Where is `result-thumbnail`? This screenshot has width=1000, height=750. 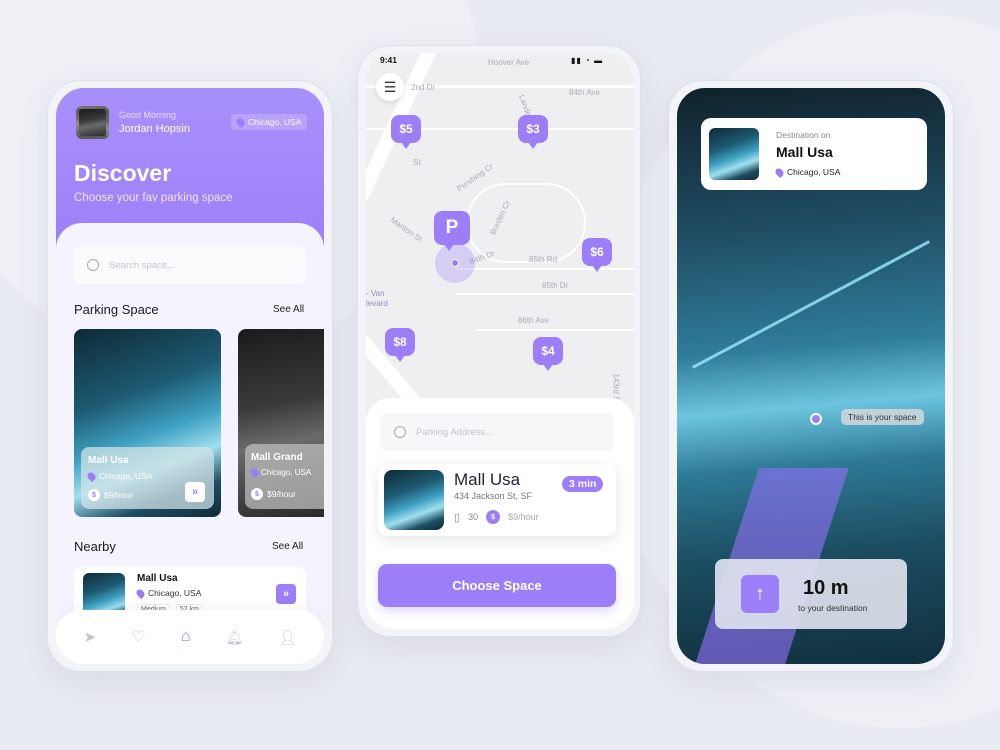 result-thumbnail is located at coordinates (414, 500).